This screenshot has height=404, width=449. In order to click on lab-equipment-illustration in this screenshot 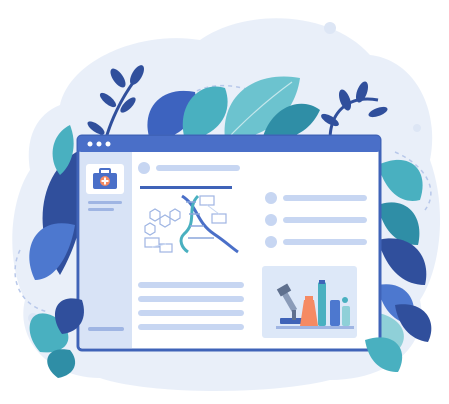, I will do `click(309, 302)`.